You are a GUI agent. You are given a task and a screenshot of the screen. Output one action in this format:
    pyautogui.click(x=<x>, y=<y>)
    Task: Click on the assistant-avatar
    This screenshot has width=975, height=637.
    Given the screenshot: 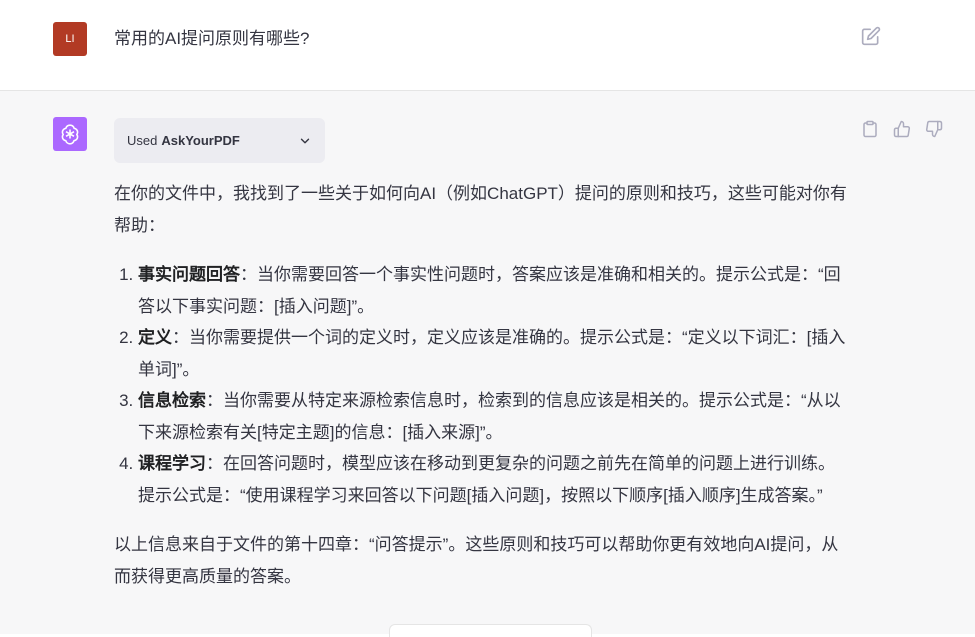 What is the action you would take?
    pyautogui.click(x=70, y=134)
    